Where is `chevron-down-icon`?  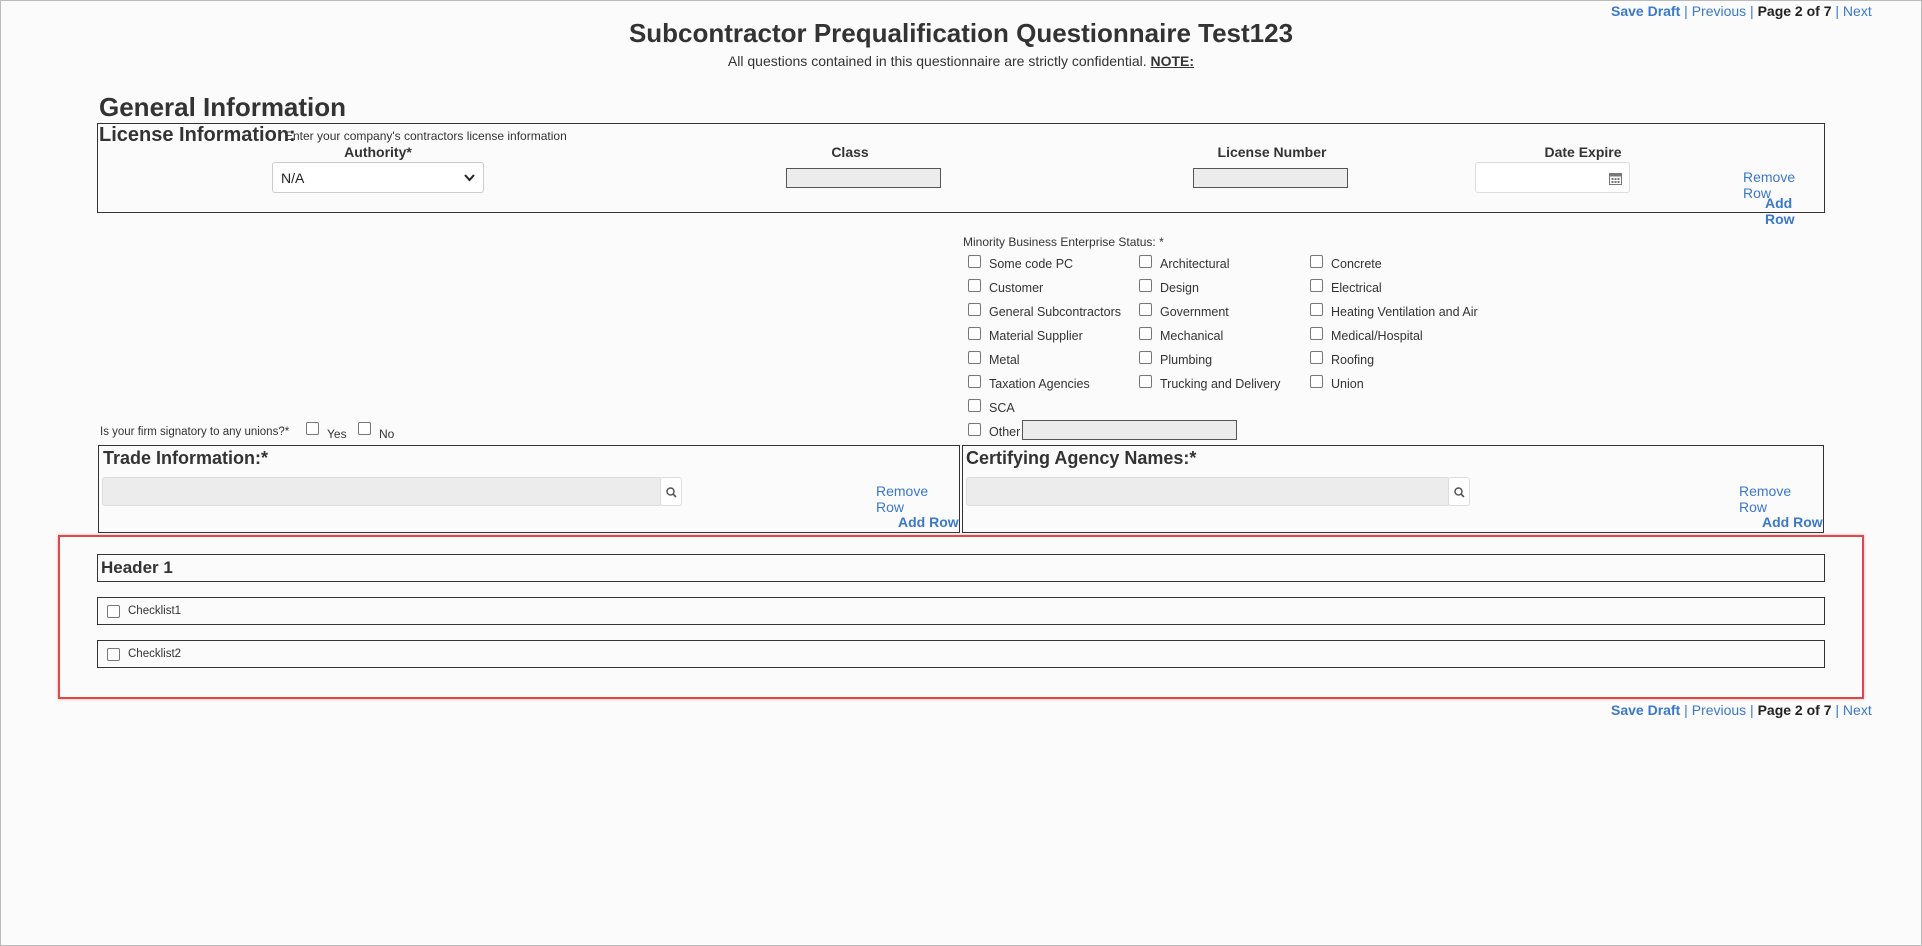 chevron-down-icon is located at coordinates (469, 178).